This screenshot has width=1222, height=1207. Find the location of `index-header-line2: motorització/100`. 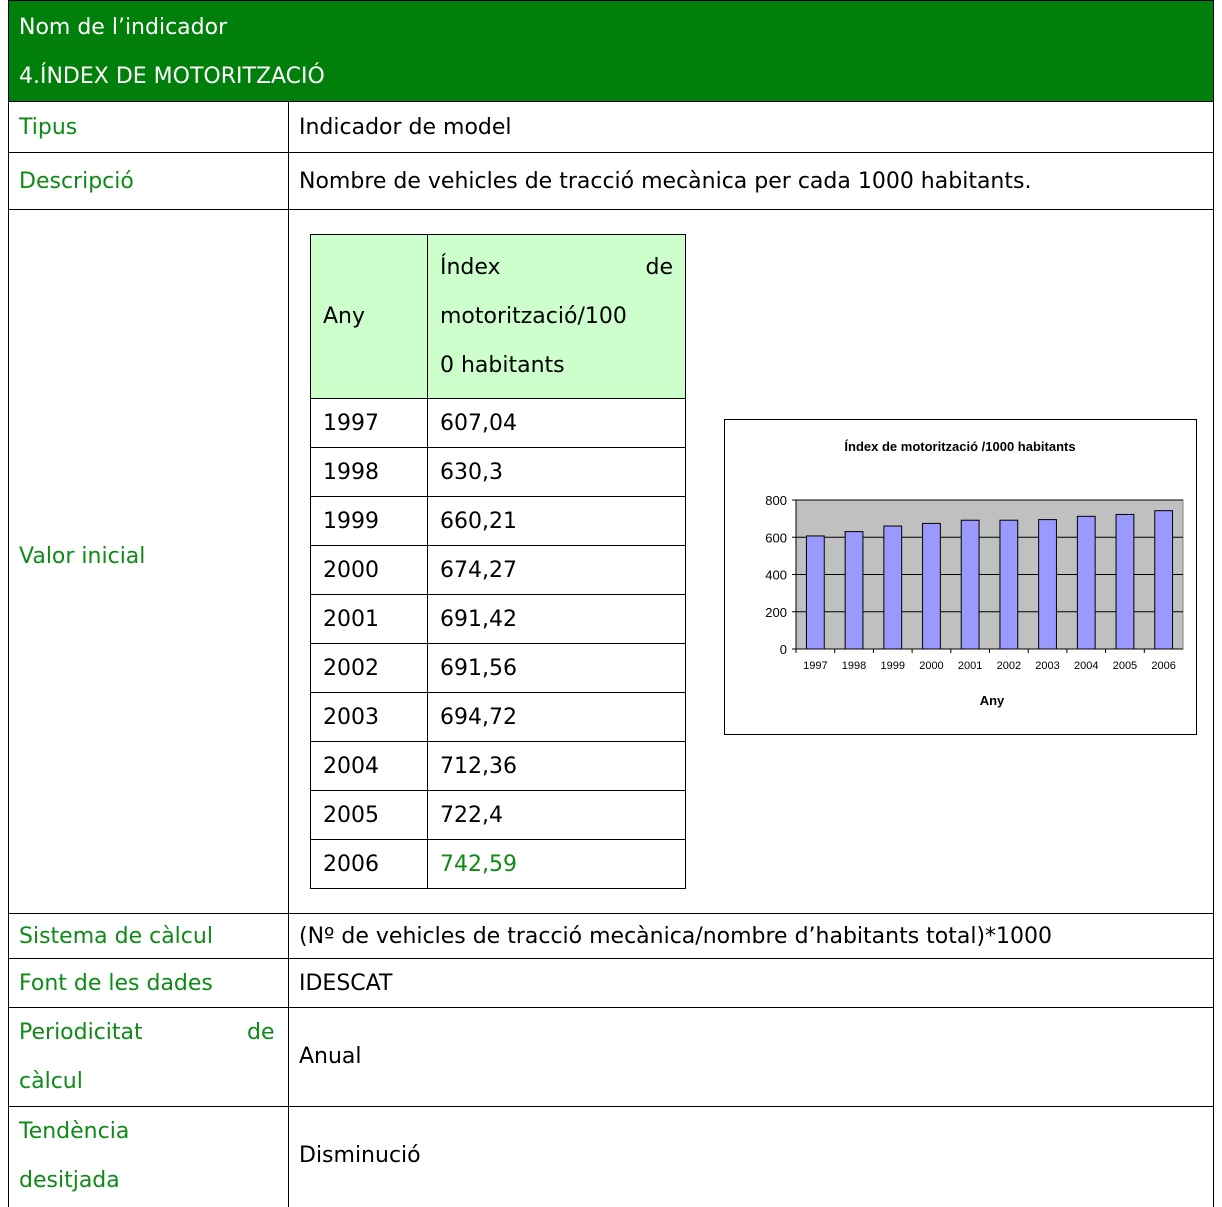

index-header-line2: motorització/100 is located at coordinates (533, 316).